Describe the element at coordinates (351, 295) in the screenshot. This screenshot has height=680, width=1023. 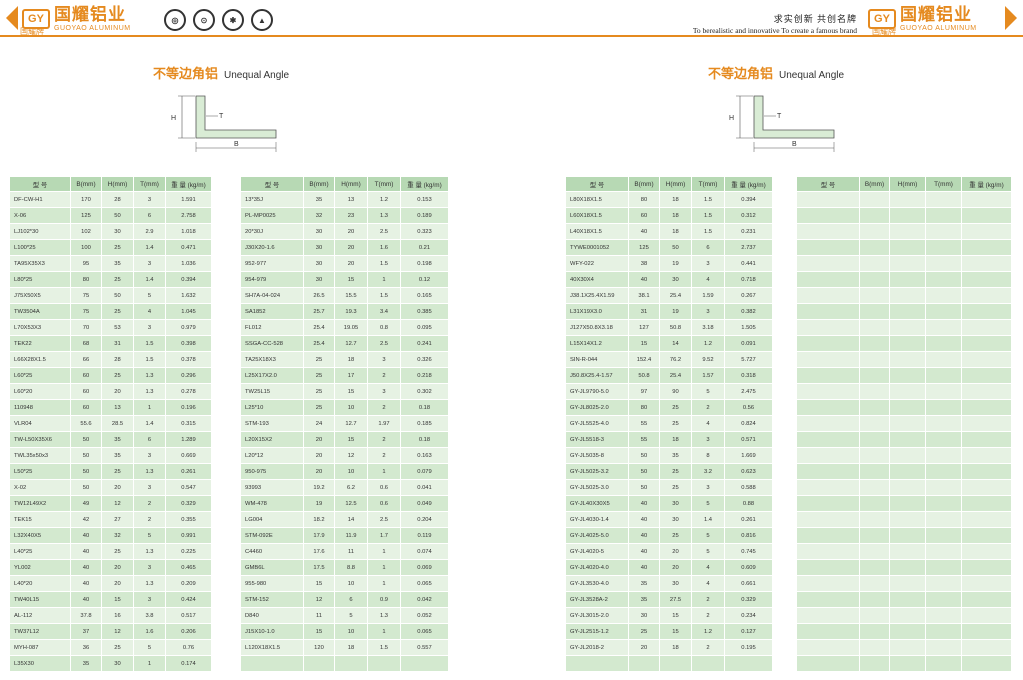
I see `cell-h: 15.5` at that location.